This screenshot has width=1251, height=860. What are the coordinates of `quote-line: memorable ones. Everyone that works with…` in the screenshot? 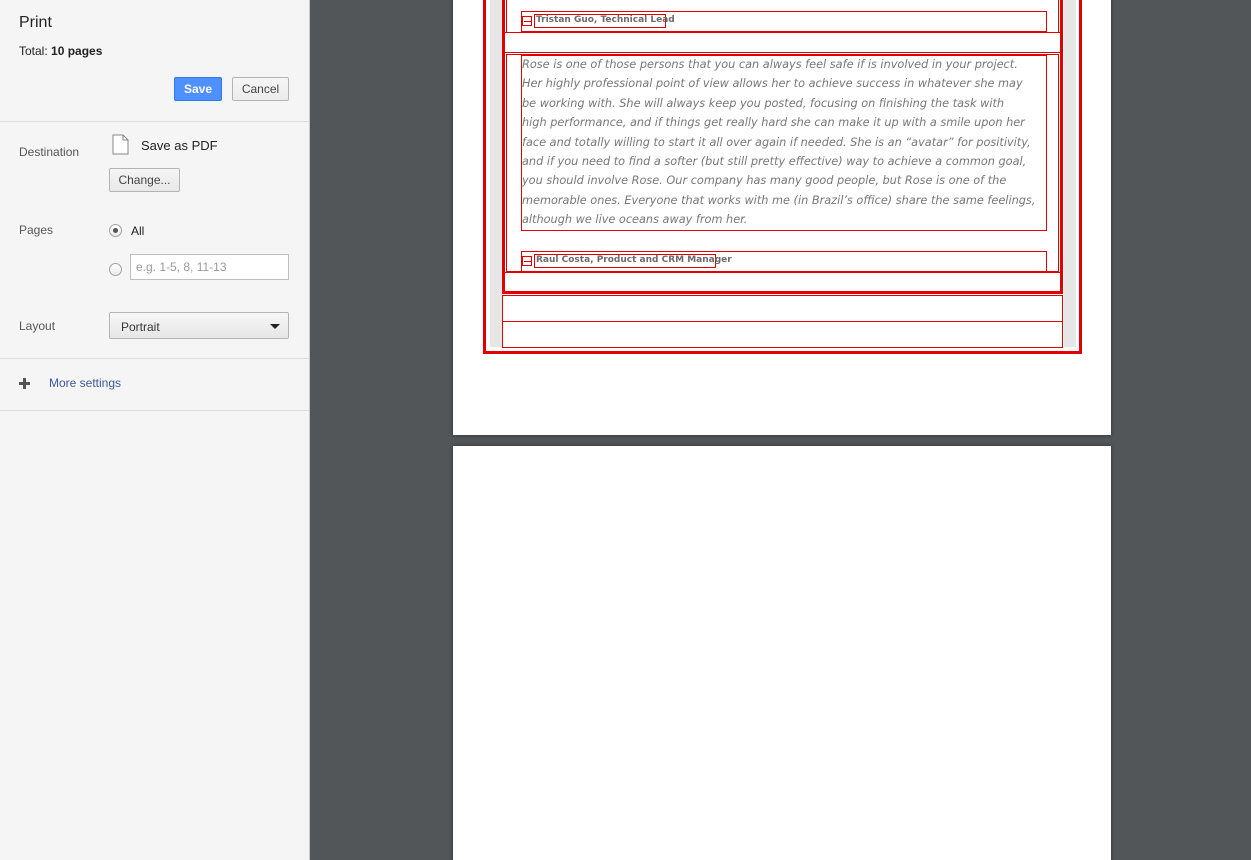 It's located at (779, 200).